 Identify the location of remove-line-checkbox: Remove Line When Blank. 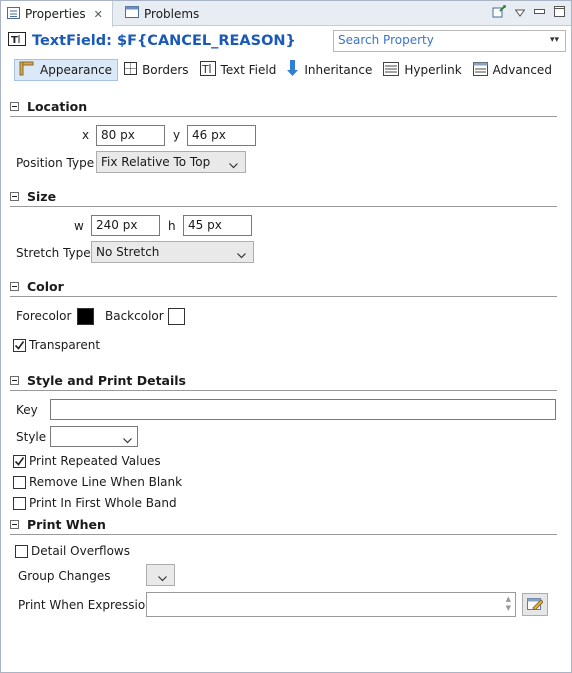
(97, 482).